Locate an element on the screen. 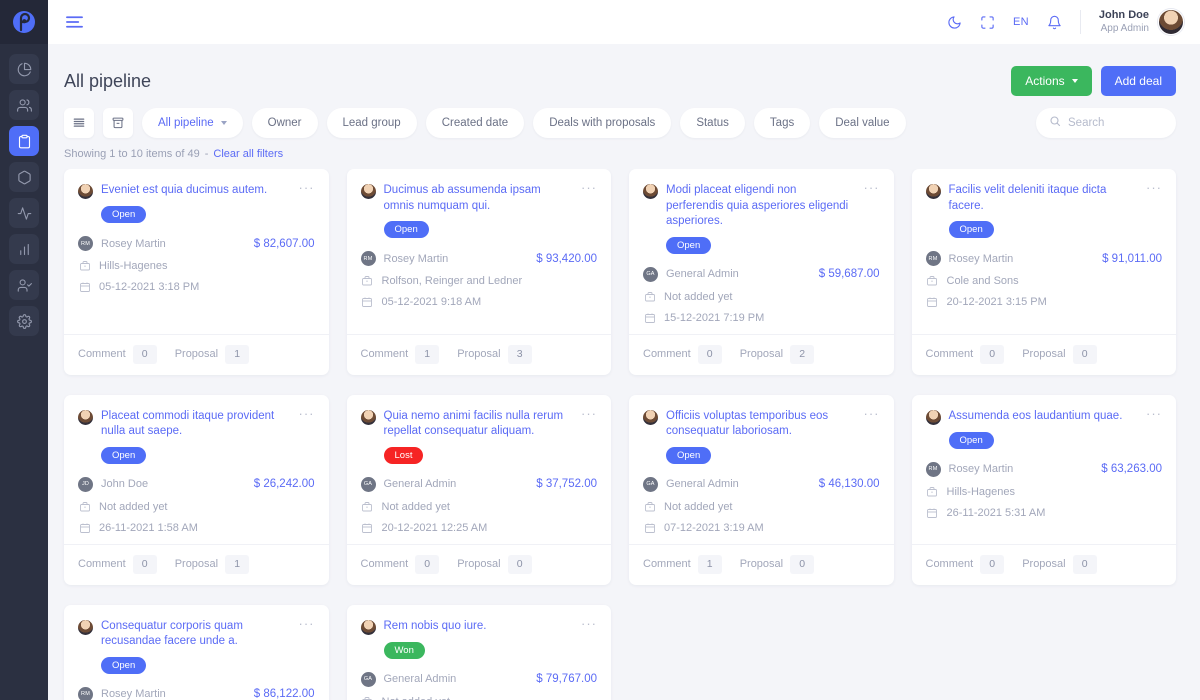  bell-icon is located at coordinates (1054, 22).